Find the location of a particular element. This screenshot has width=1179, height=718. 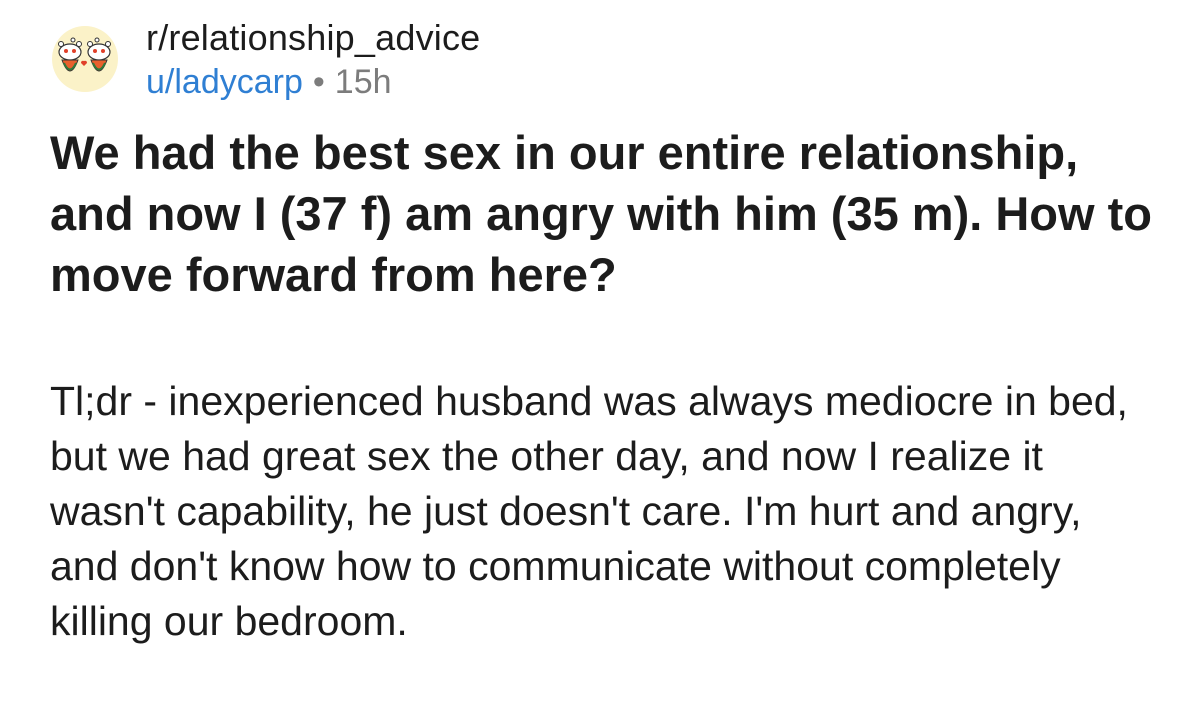

post-byline: u/ladycarp • 15h is located at coordinates (313, 82).